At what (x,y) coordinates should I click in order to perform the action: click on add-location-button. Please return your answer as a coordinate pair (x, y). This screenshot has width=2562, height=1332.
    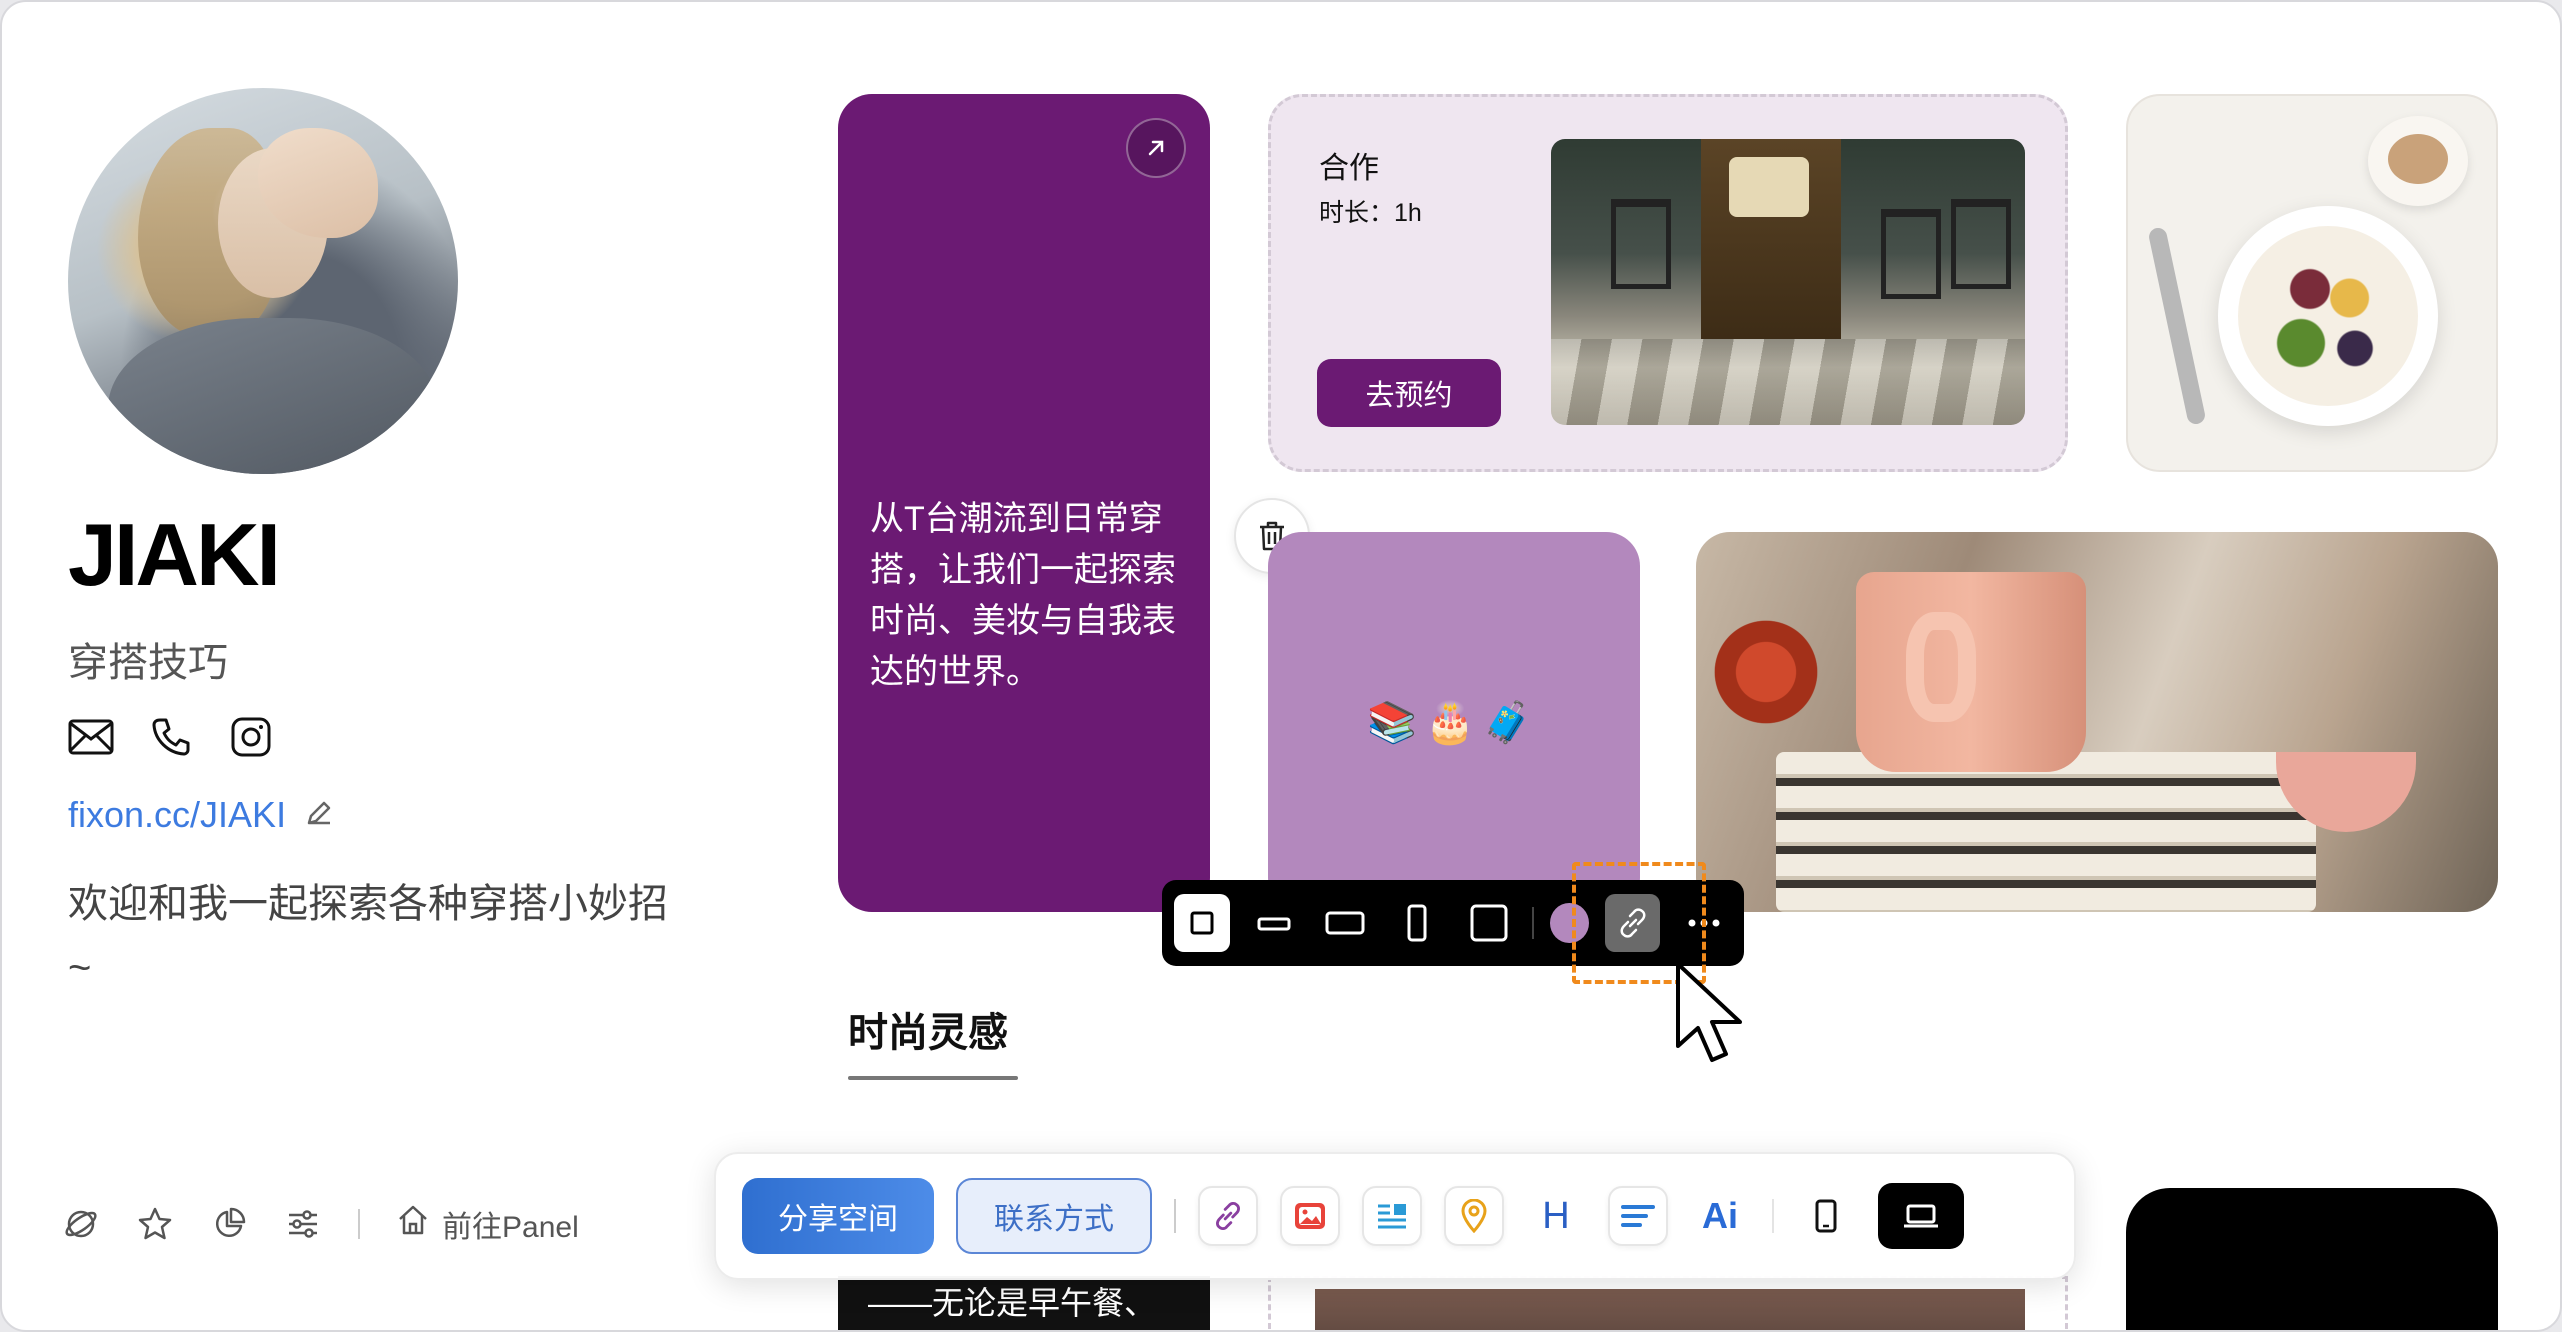
    Looking at the image, I should click on (1474, 1216).